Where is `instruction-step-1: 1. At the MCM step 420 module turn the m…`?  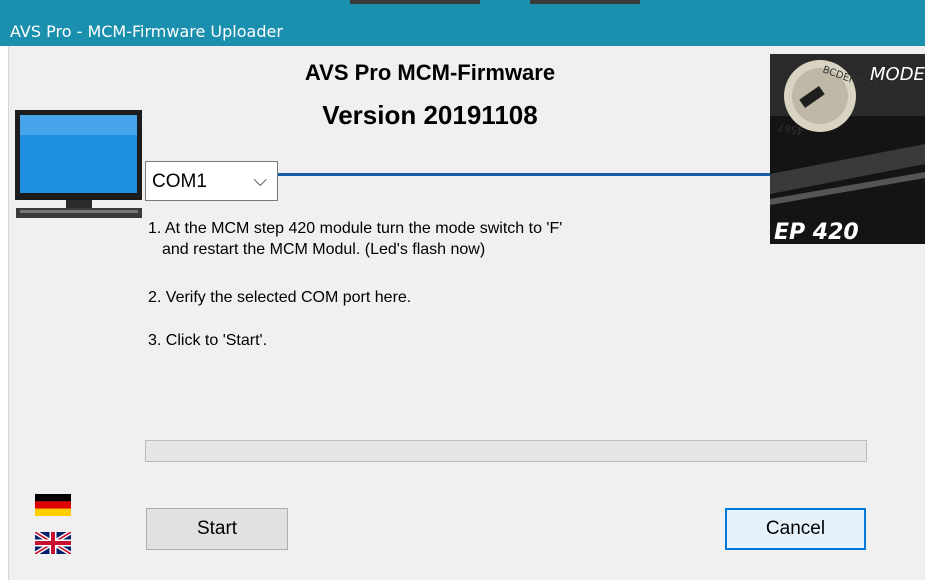 instruction-step-1: 1. At the MCM step 420 module turn the m… is located at coordinates (355, 228).